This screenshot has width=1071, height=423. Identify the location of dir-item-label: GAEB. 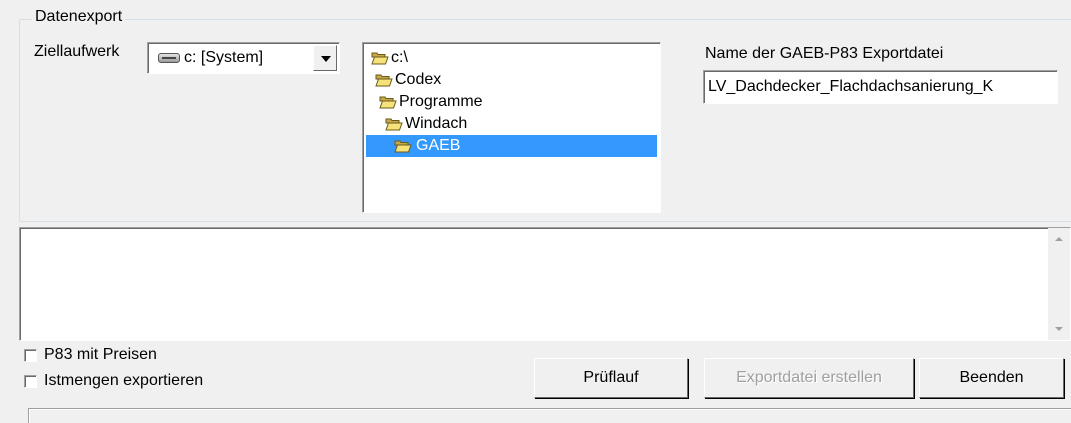
(438, 145).